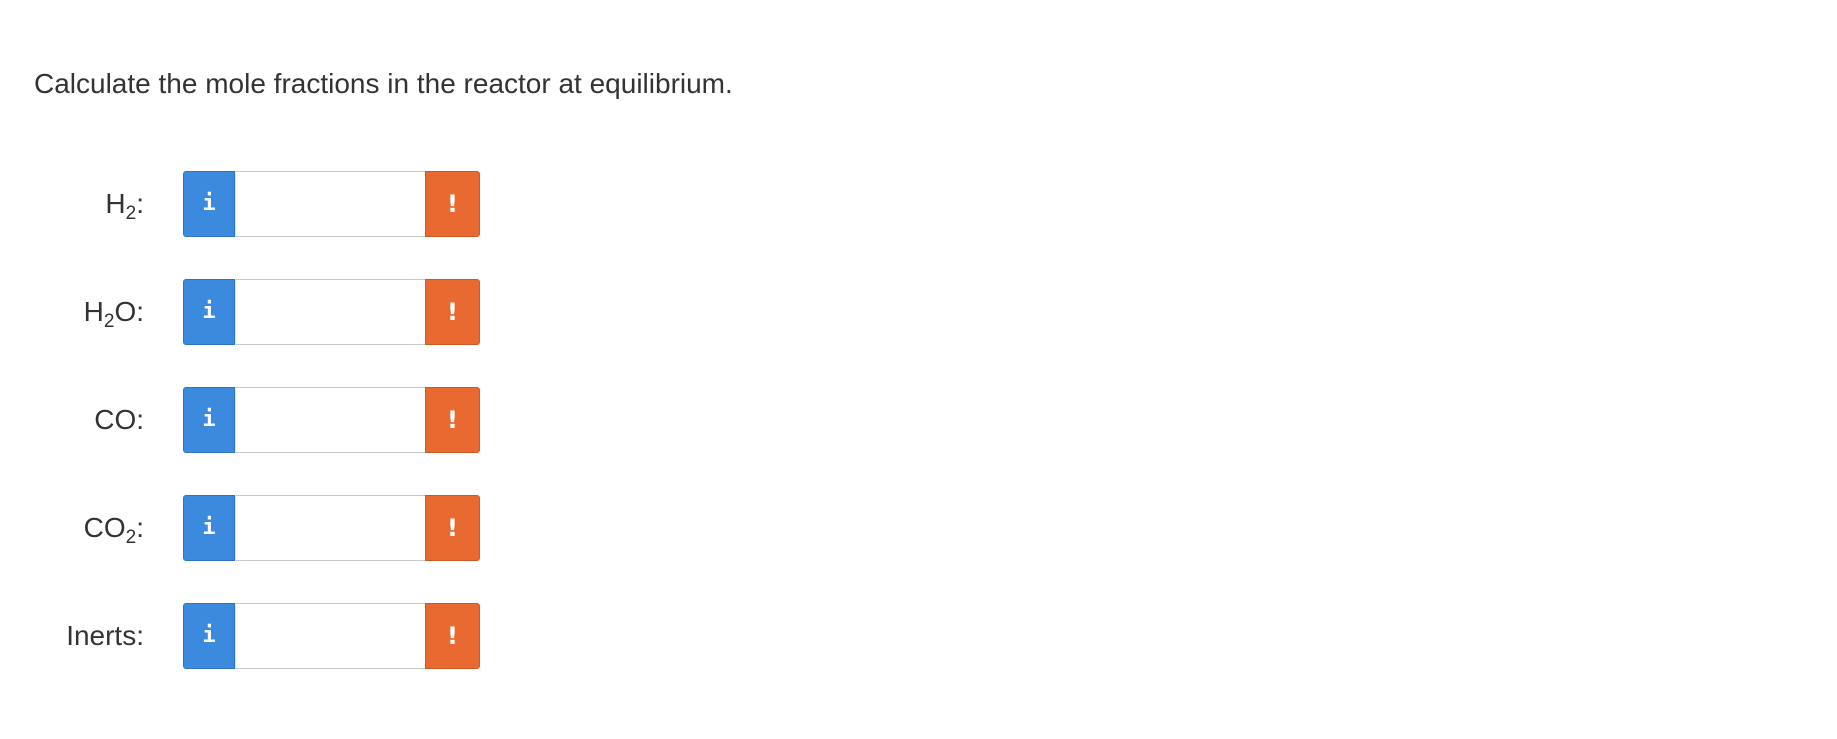  I want to click on answer-row-inerts: Inerts: i !, so click(260, 636).